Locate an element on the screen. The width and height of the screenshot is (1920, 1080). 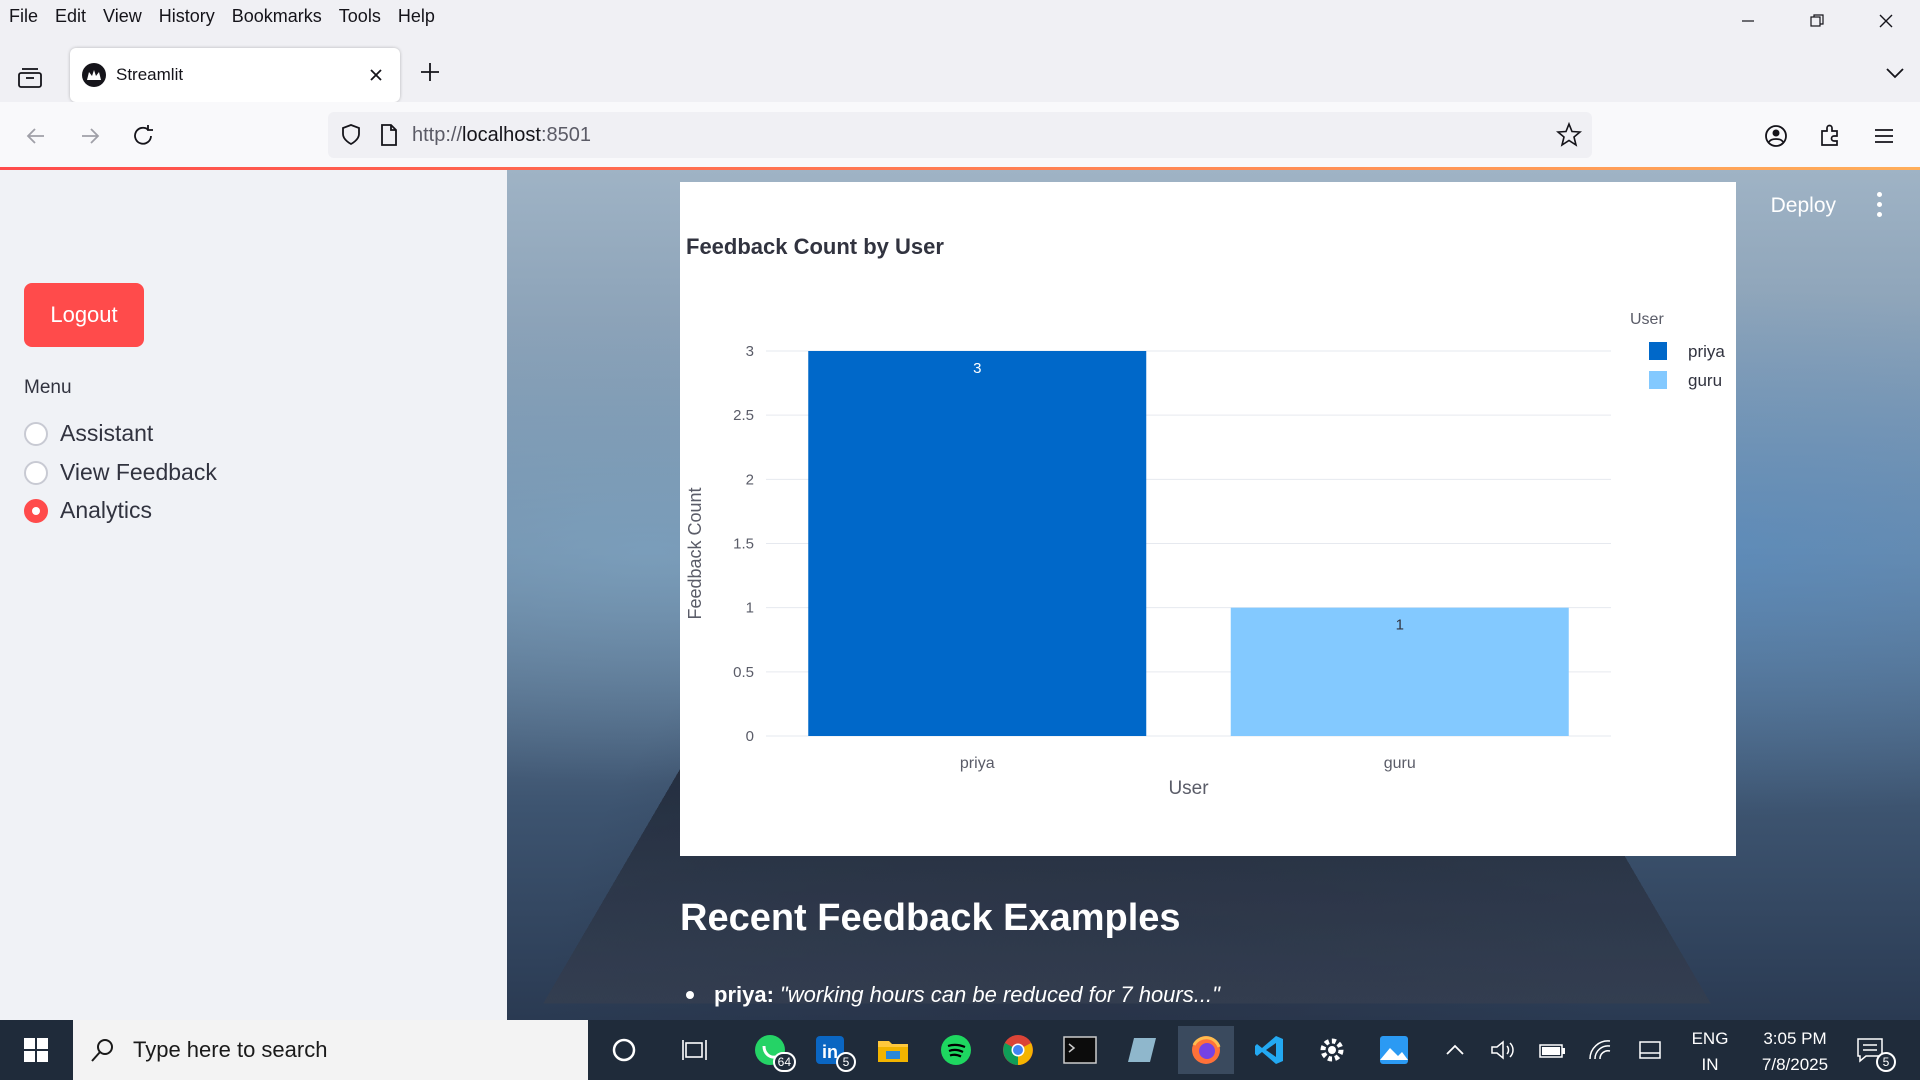
tablet-mode-icon is located at coordinates (1650, 1050).